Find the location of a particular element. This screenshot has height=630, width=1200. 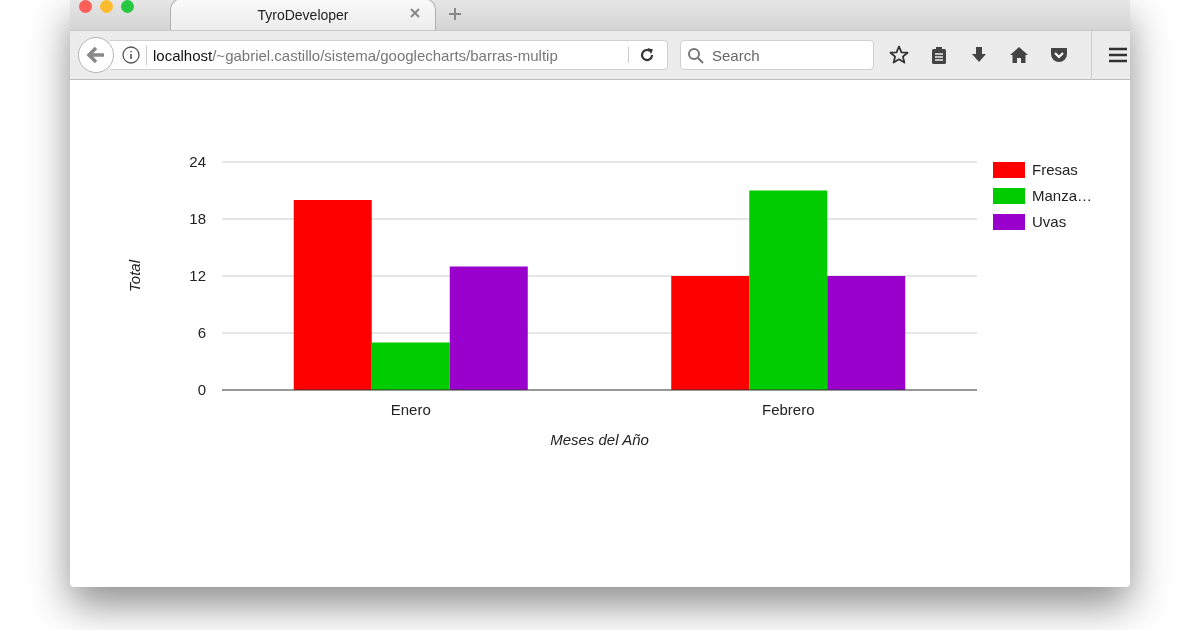

axis-tick-label: 12 is located at coordinates (197, 275).